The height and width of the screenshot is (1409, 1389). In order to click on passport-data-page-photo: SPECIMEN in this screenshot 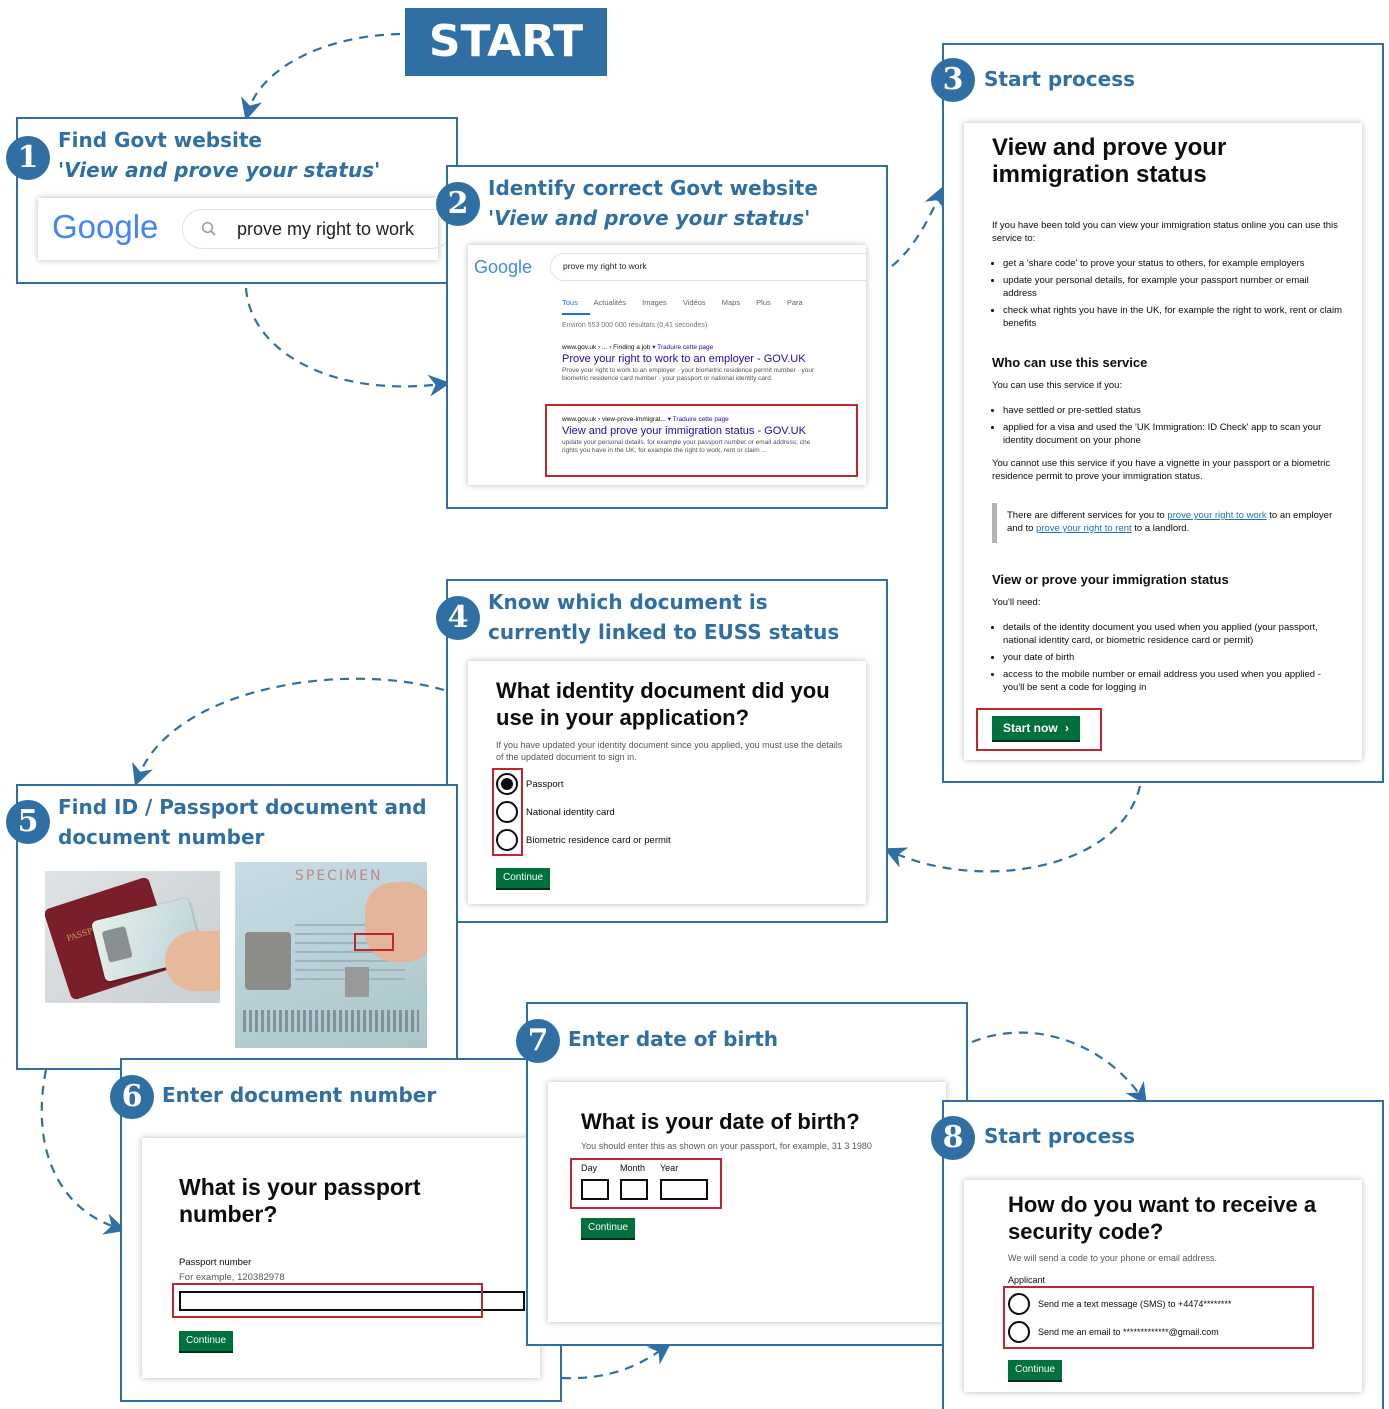, I will do `click(331, 955)`.